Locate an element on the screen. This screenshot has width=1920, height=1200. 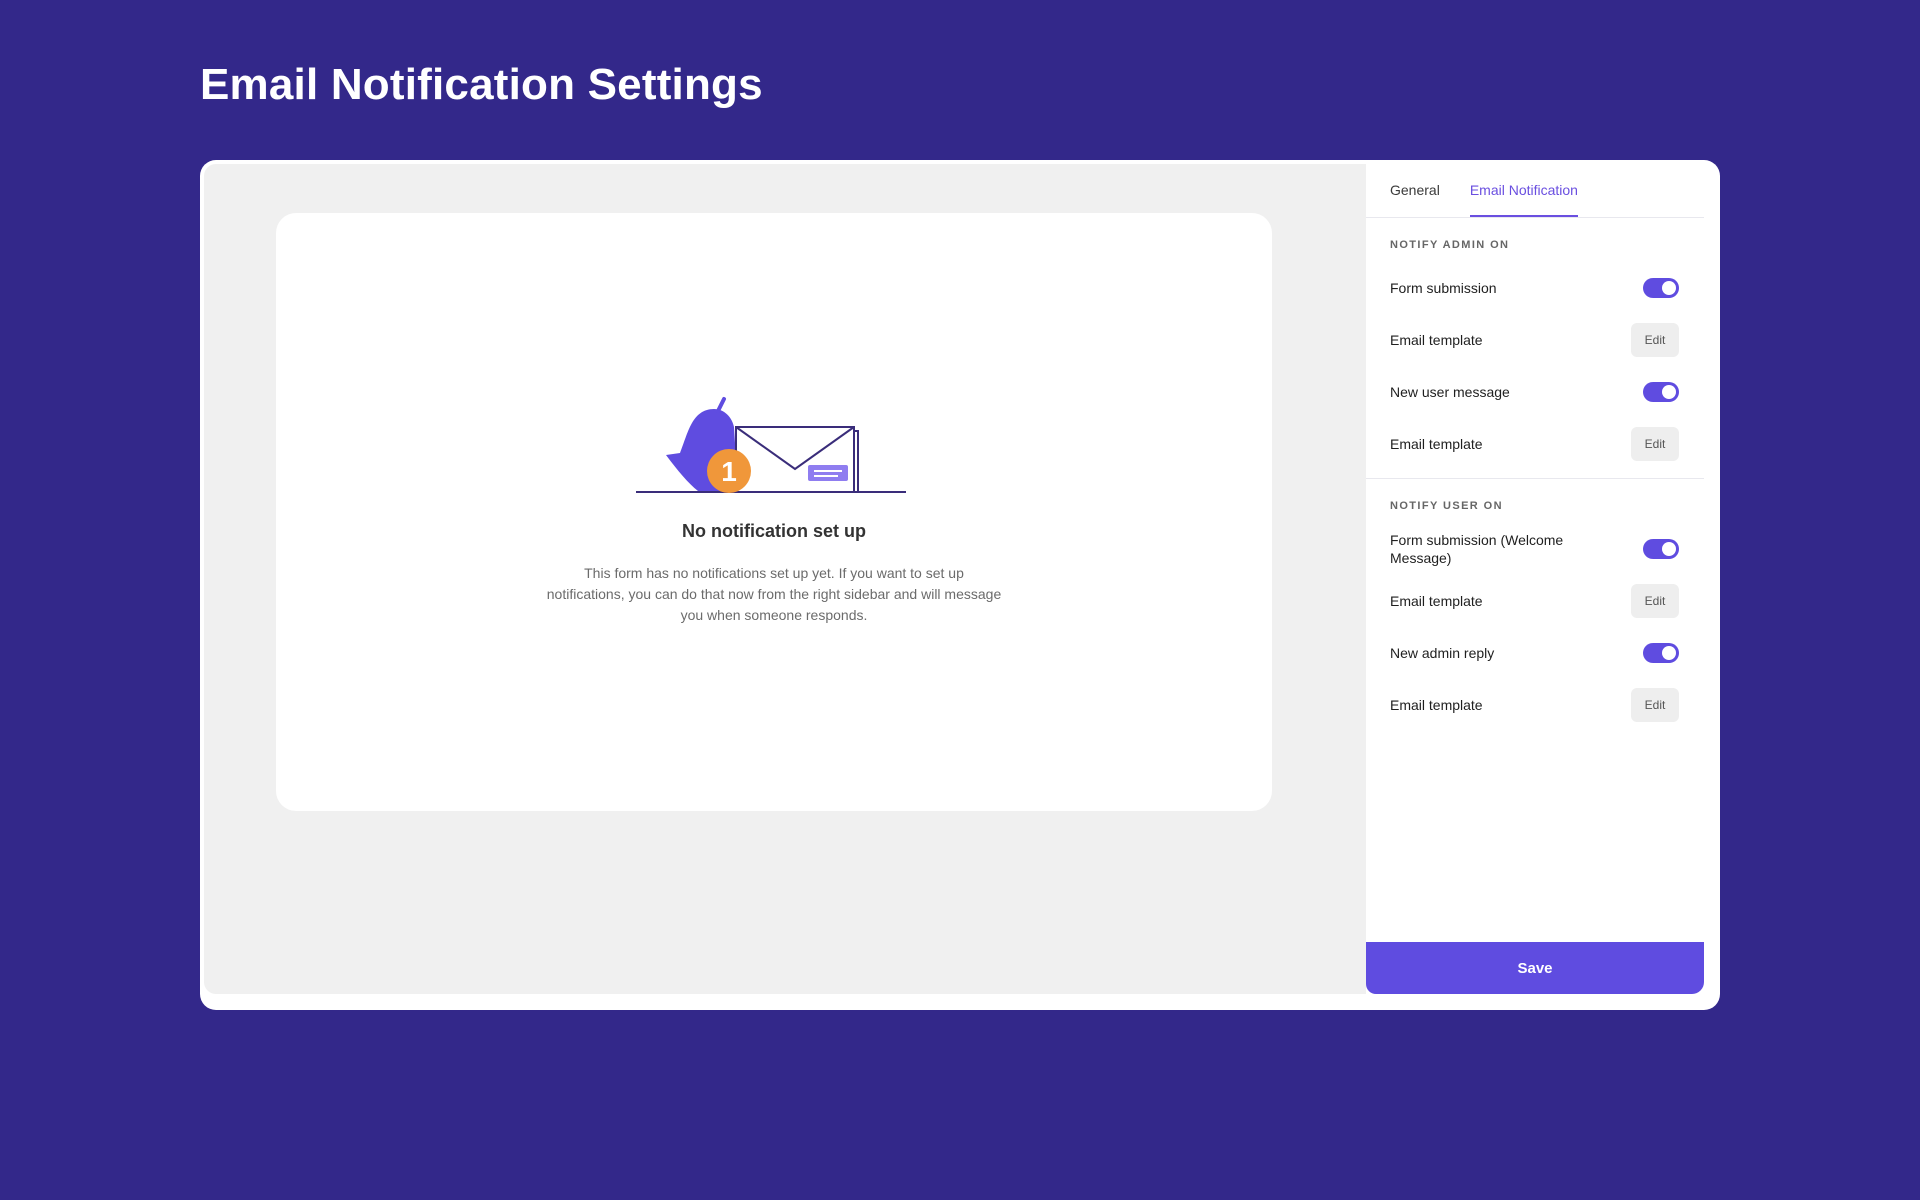
setting-row-user-email-template-1: Email template Edit is located at coordinates (1534, 601).